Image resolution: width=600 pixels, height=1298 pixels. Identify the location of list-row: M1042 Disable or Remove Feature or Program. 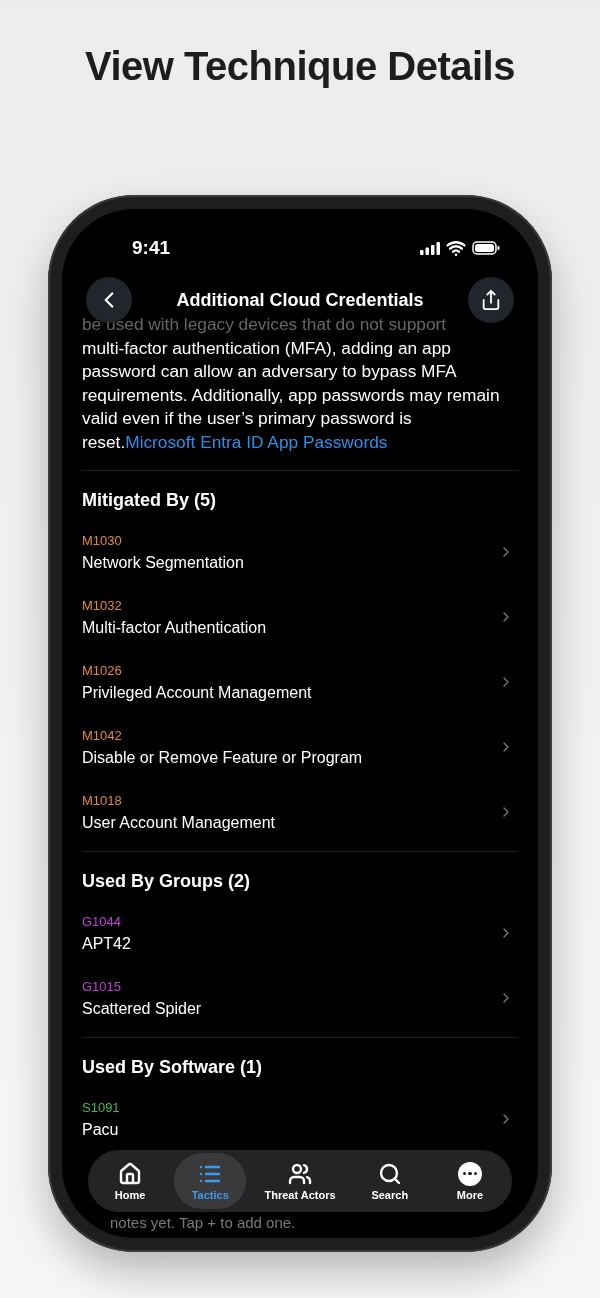
(300, 747).